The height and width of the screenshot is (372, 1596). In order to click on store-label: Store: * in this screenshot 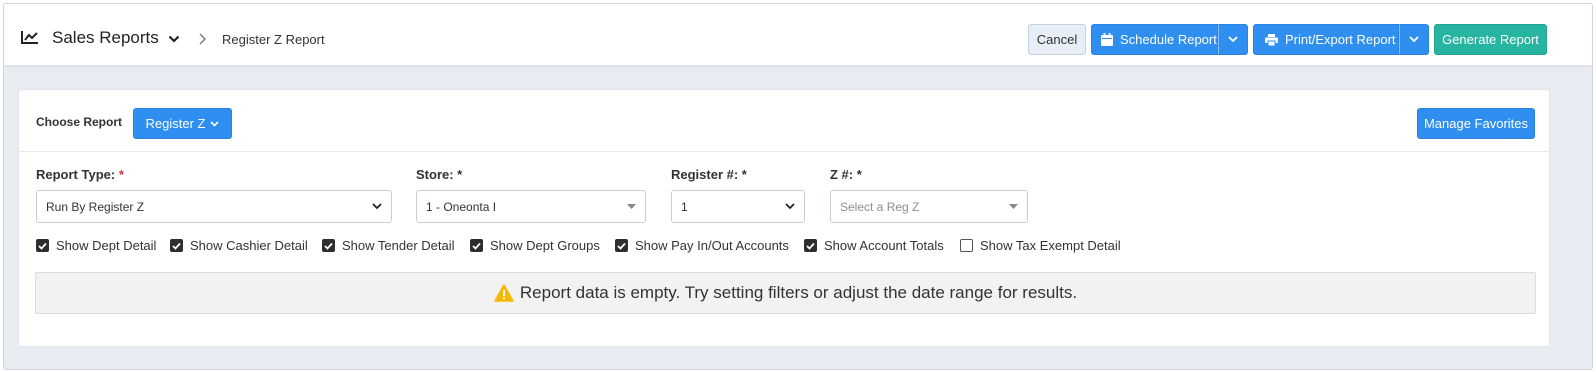, I will do `click(439, 174)`.